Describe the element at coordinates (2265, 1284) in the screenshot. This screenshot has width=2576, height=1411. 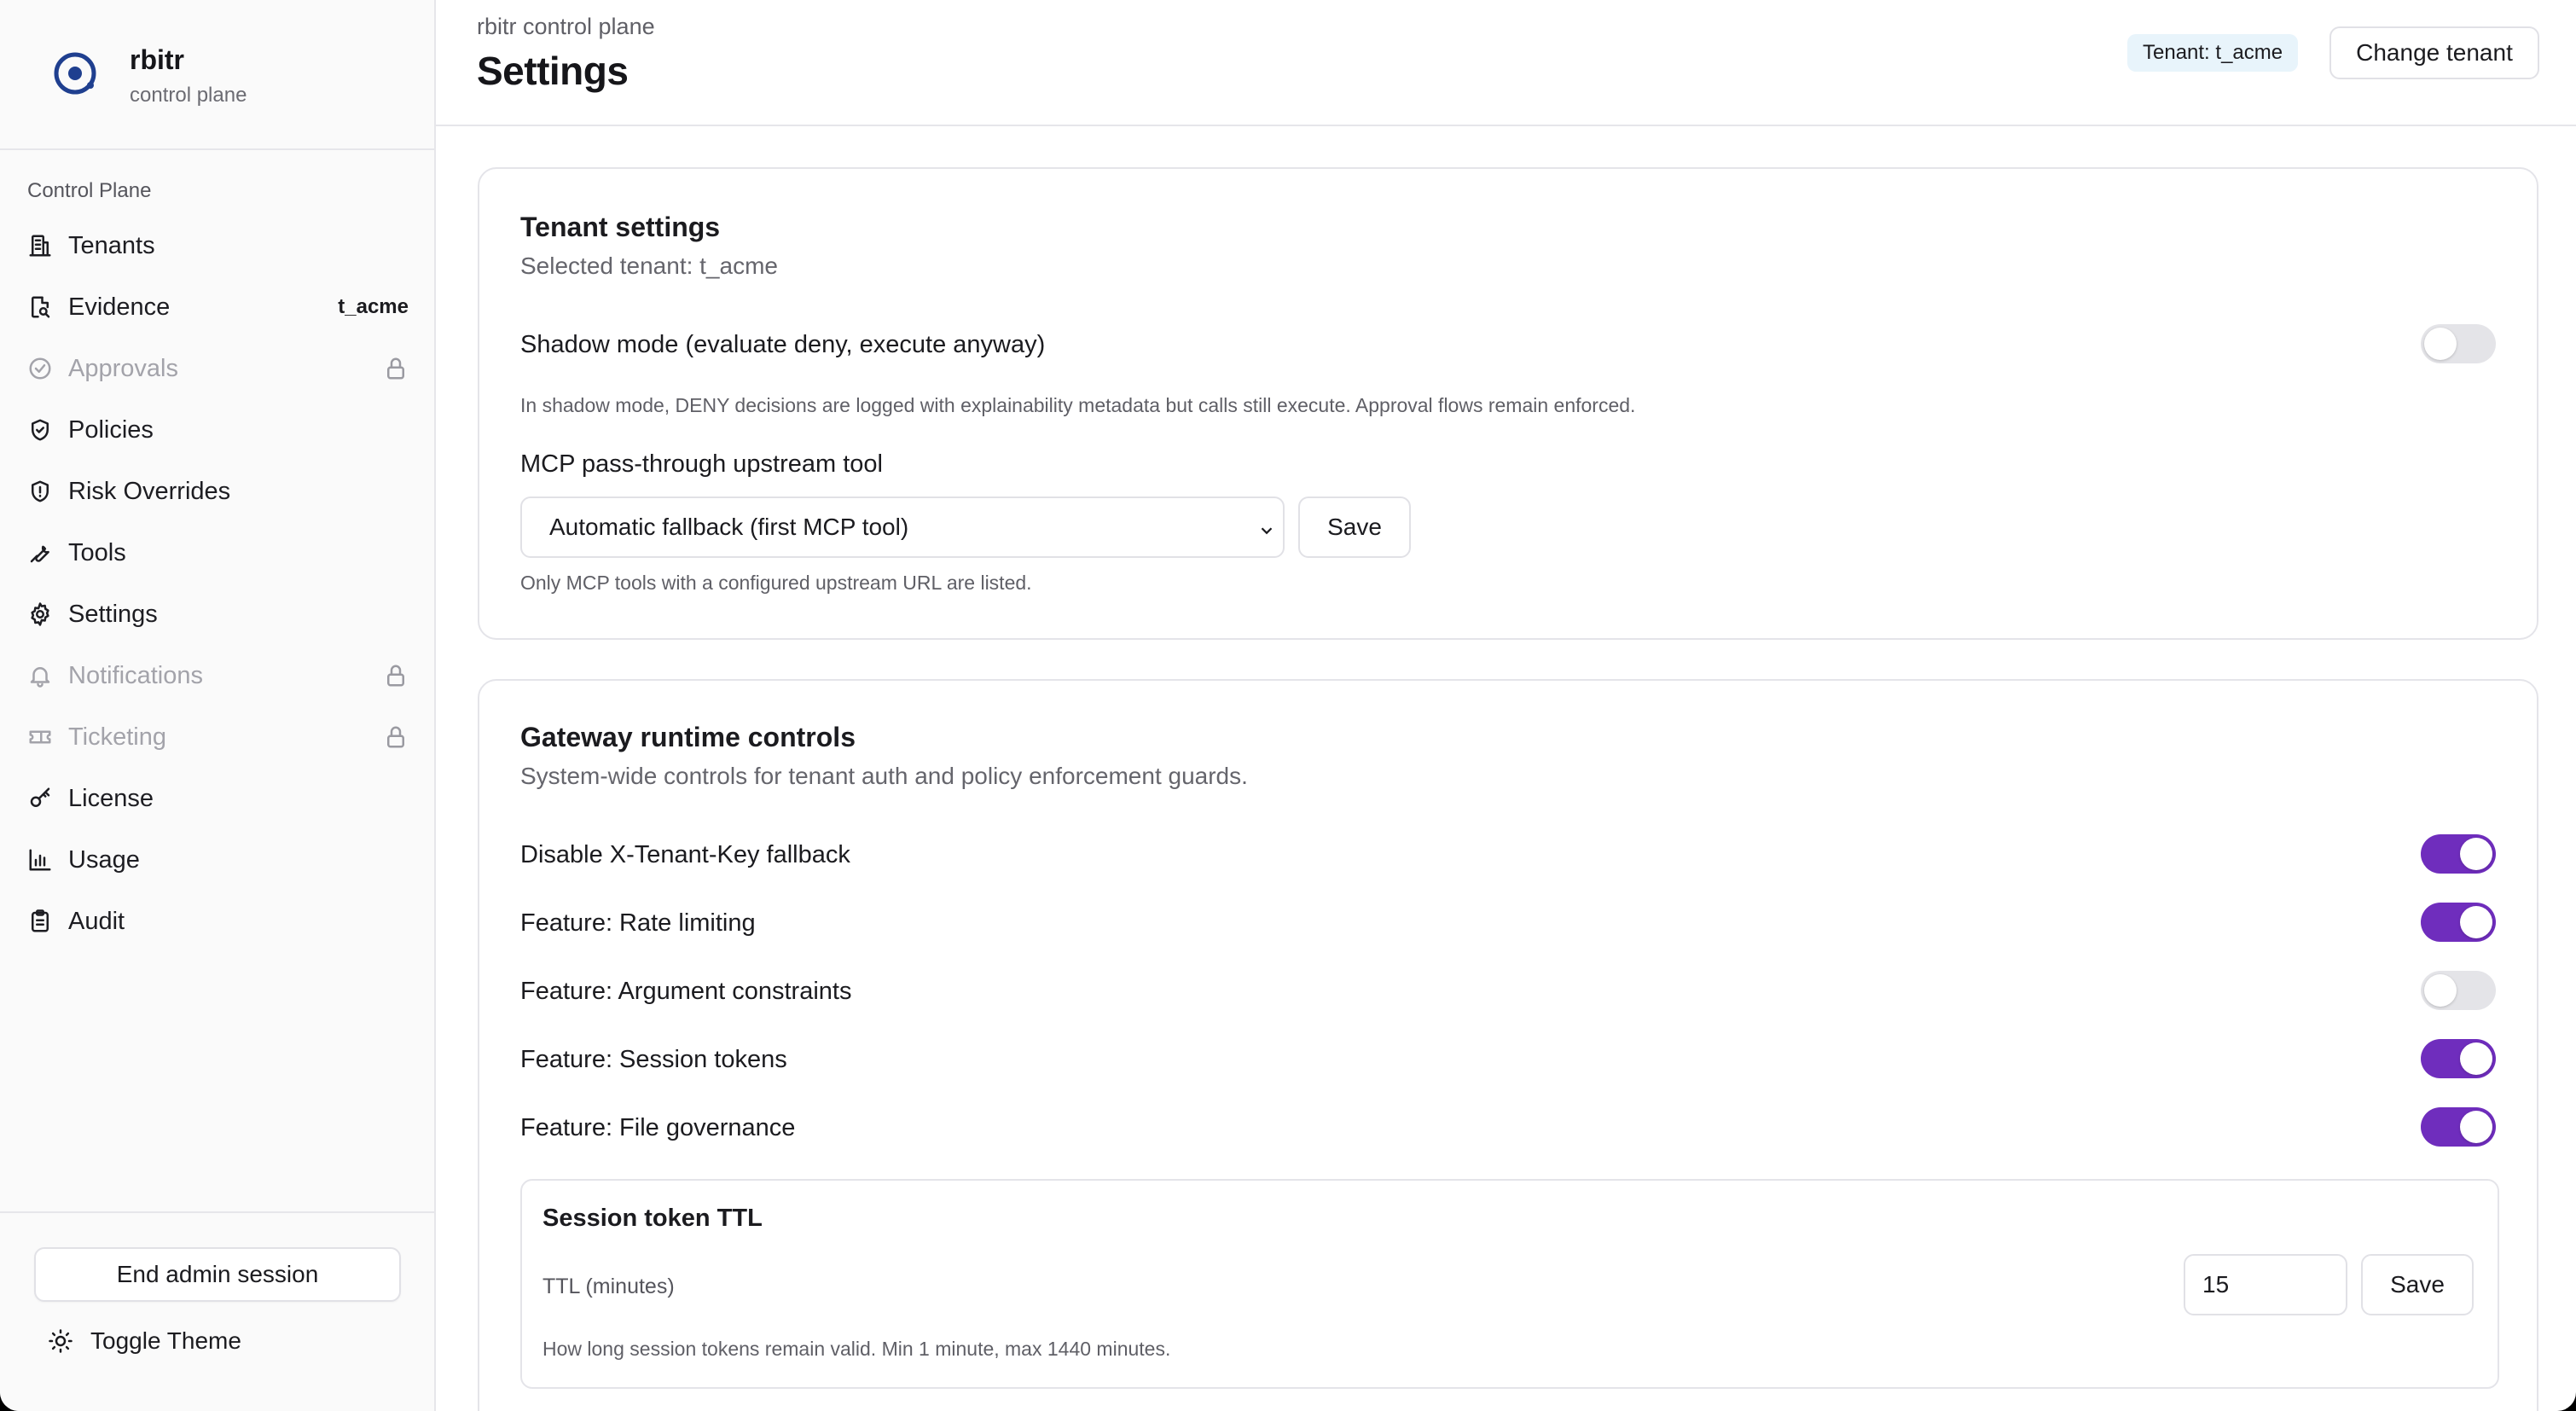
I see `ttl-minutes-input` at that location.